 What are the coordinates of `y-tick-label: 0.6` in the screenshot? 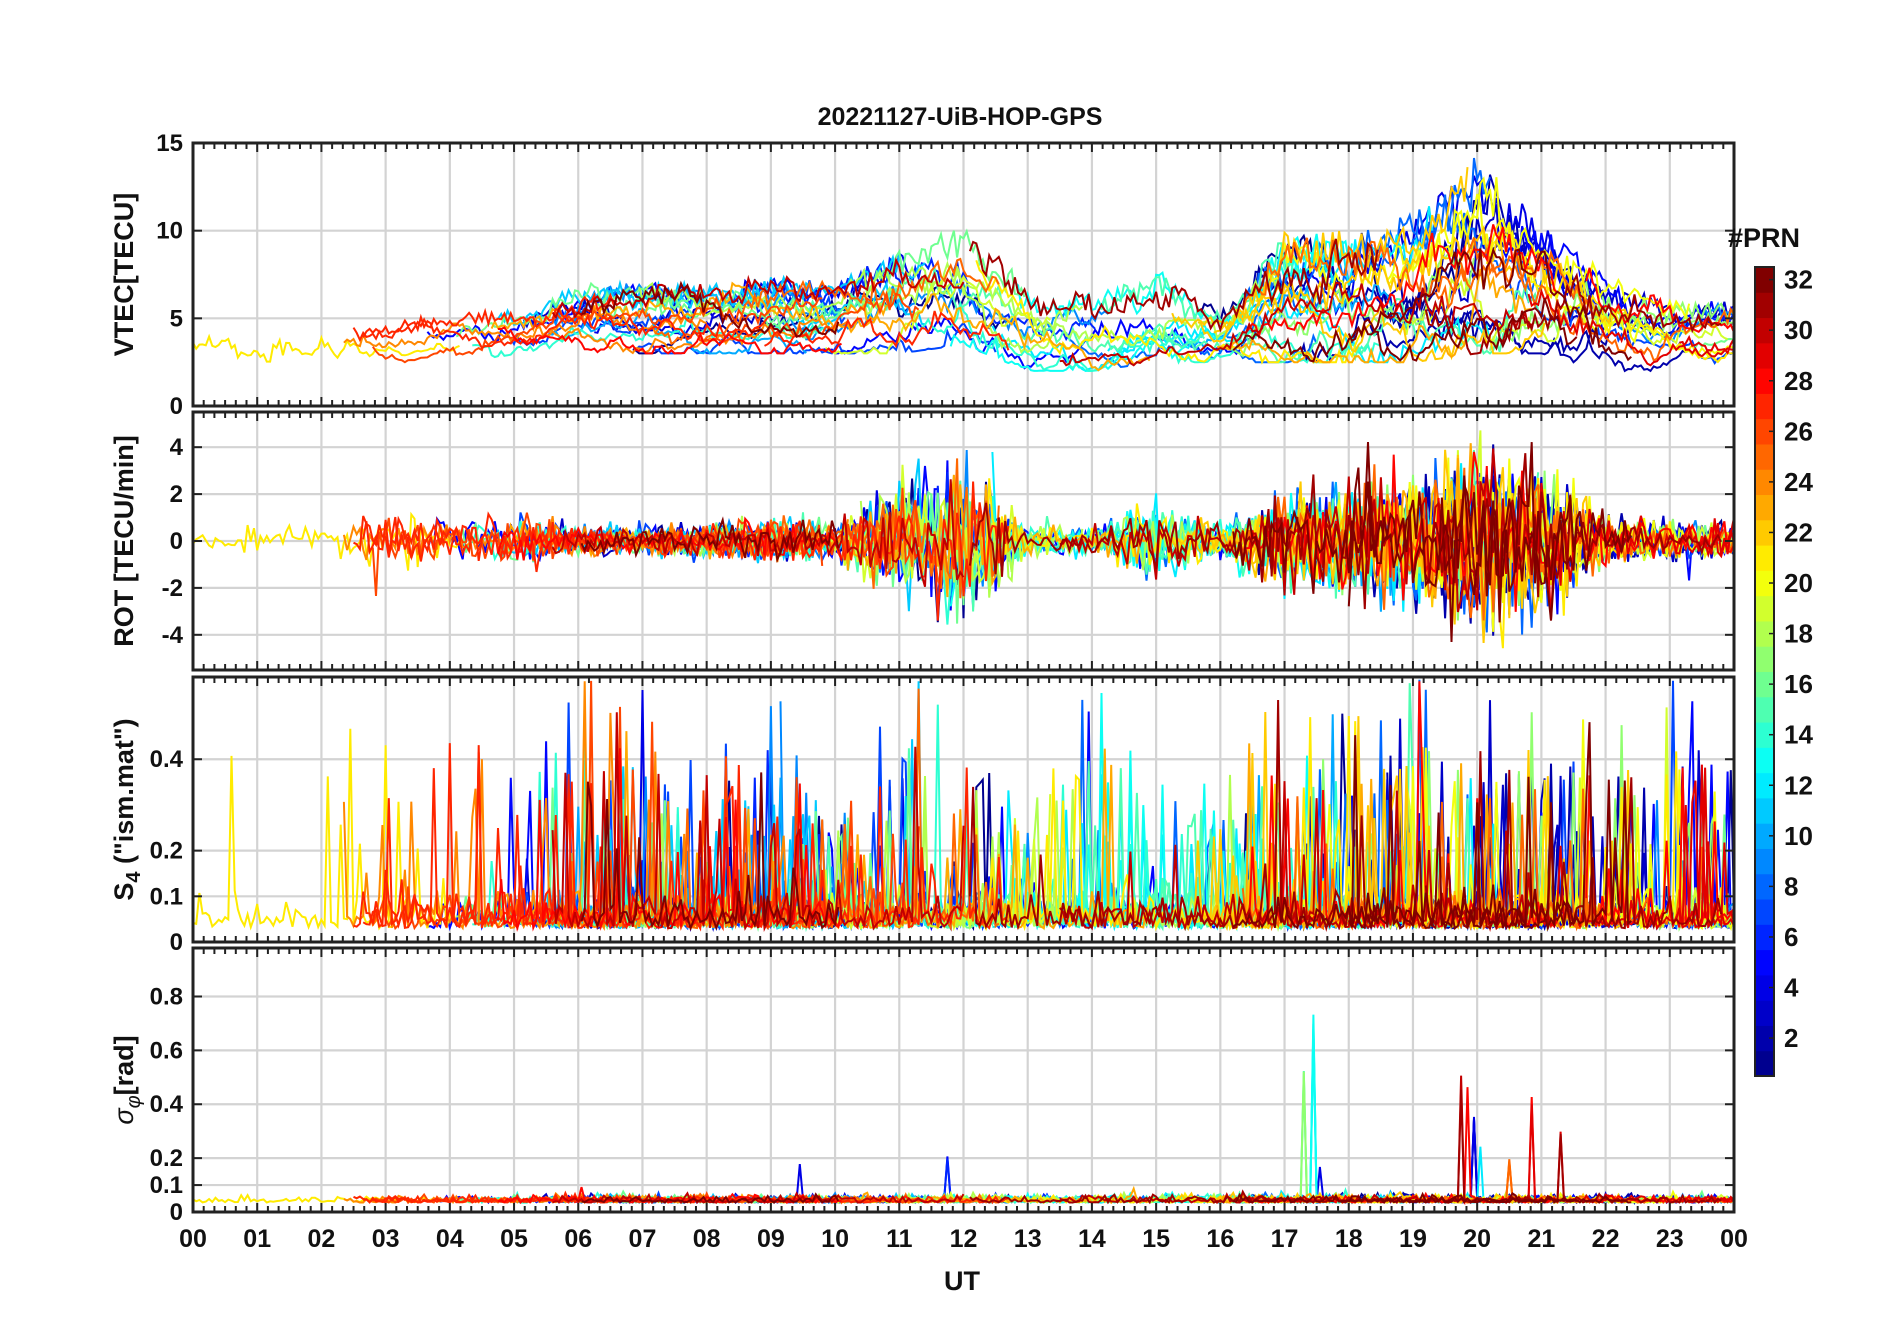 It's located at (166, 1050).